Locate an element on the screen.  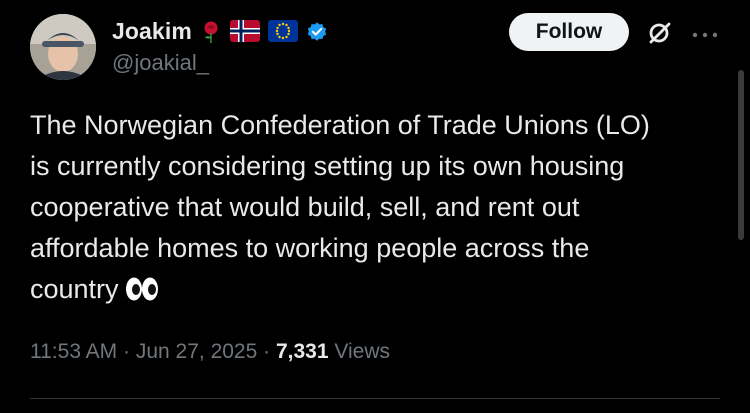
grok-icon is located at coordinates (660, 33).